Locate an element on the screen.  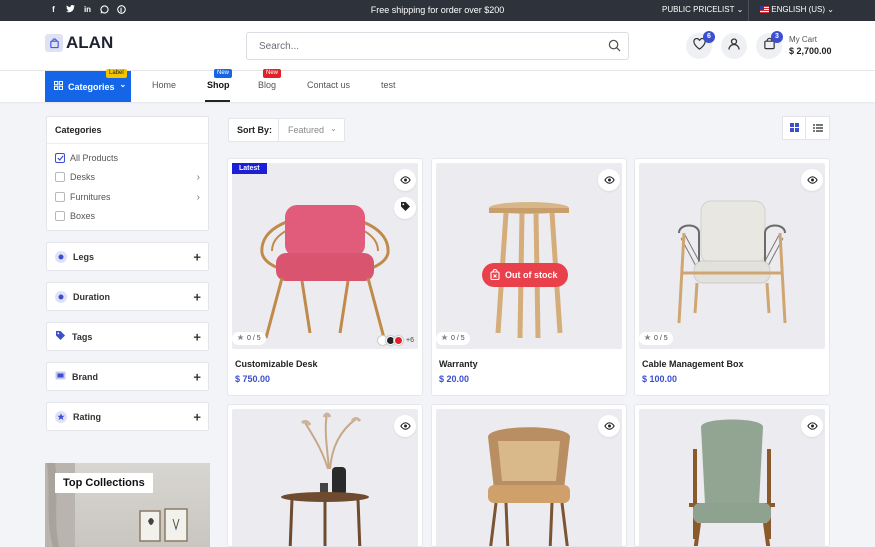
product-price: $ 20.00 is located at coordinates (454, 379).